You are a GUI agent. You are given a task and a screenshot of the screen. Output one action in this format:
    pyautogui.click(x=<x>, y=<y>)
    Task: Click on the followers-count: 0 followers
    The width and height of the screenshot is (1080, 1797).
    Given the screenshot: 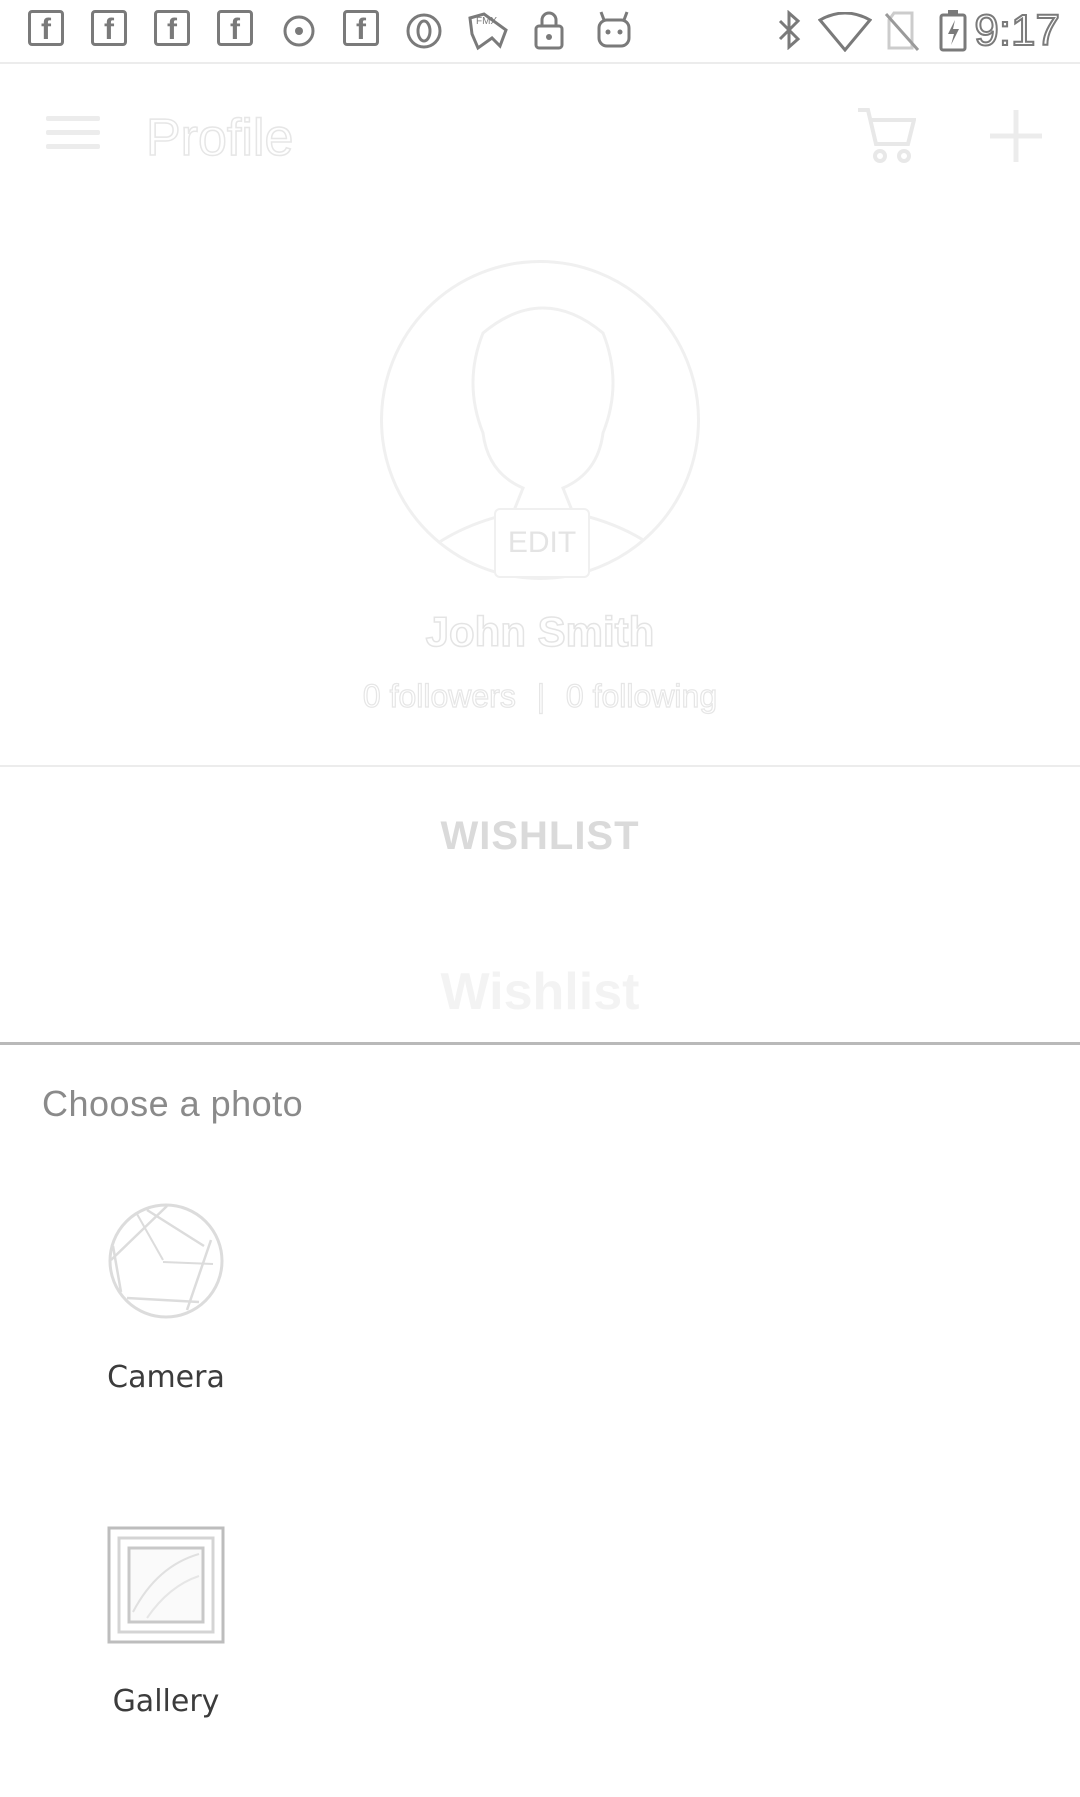 What is the action you would take?
    pyautogui.click(x=439, y=695)
    